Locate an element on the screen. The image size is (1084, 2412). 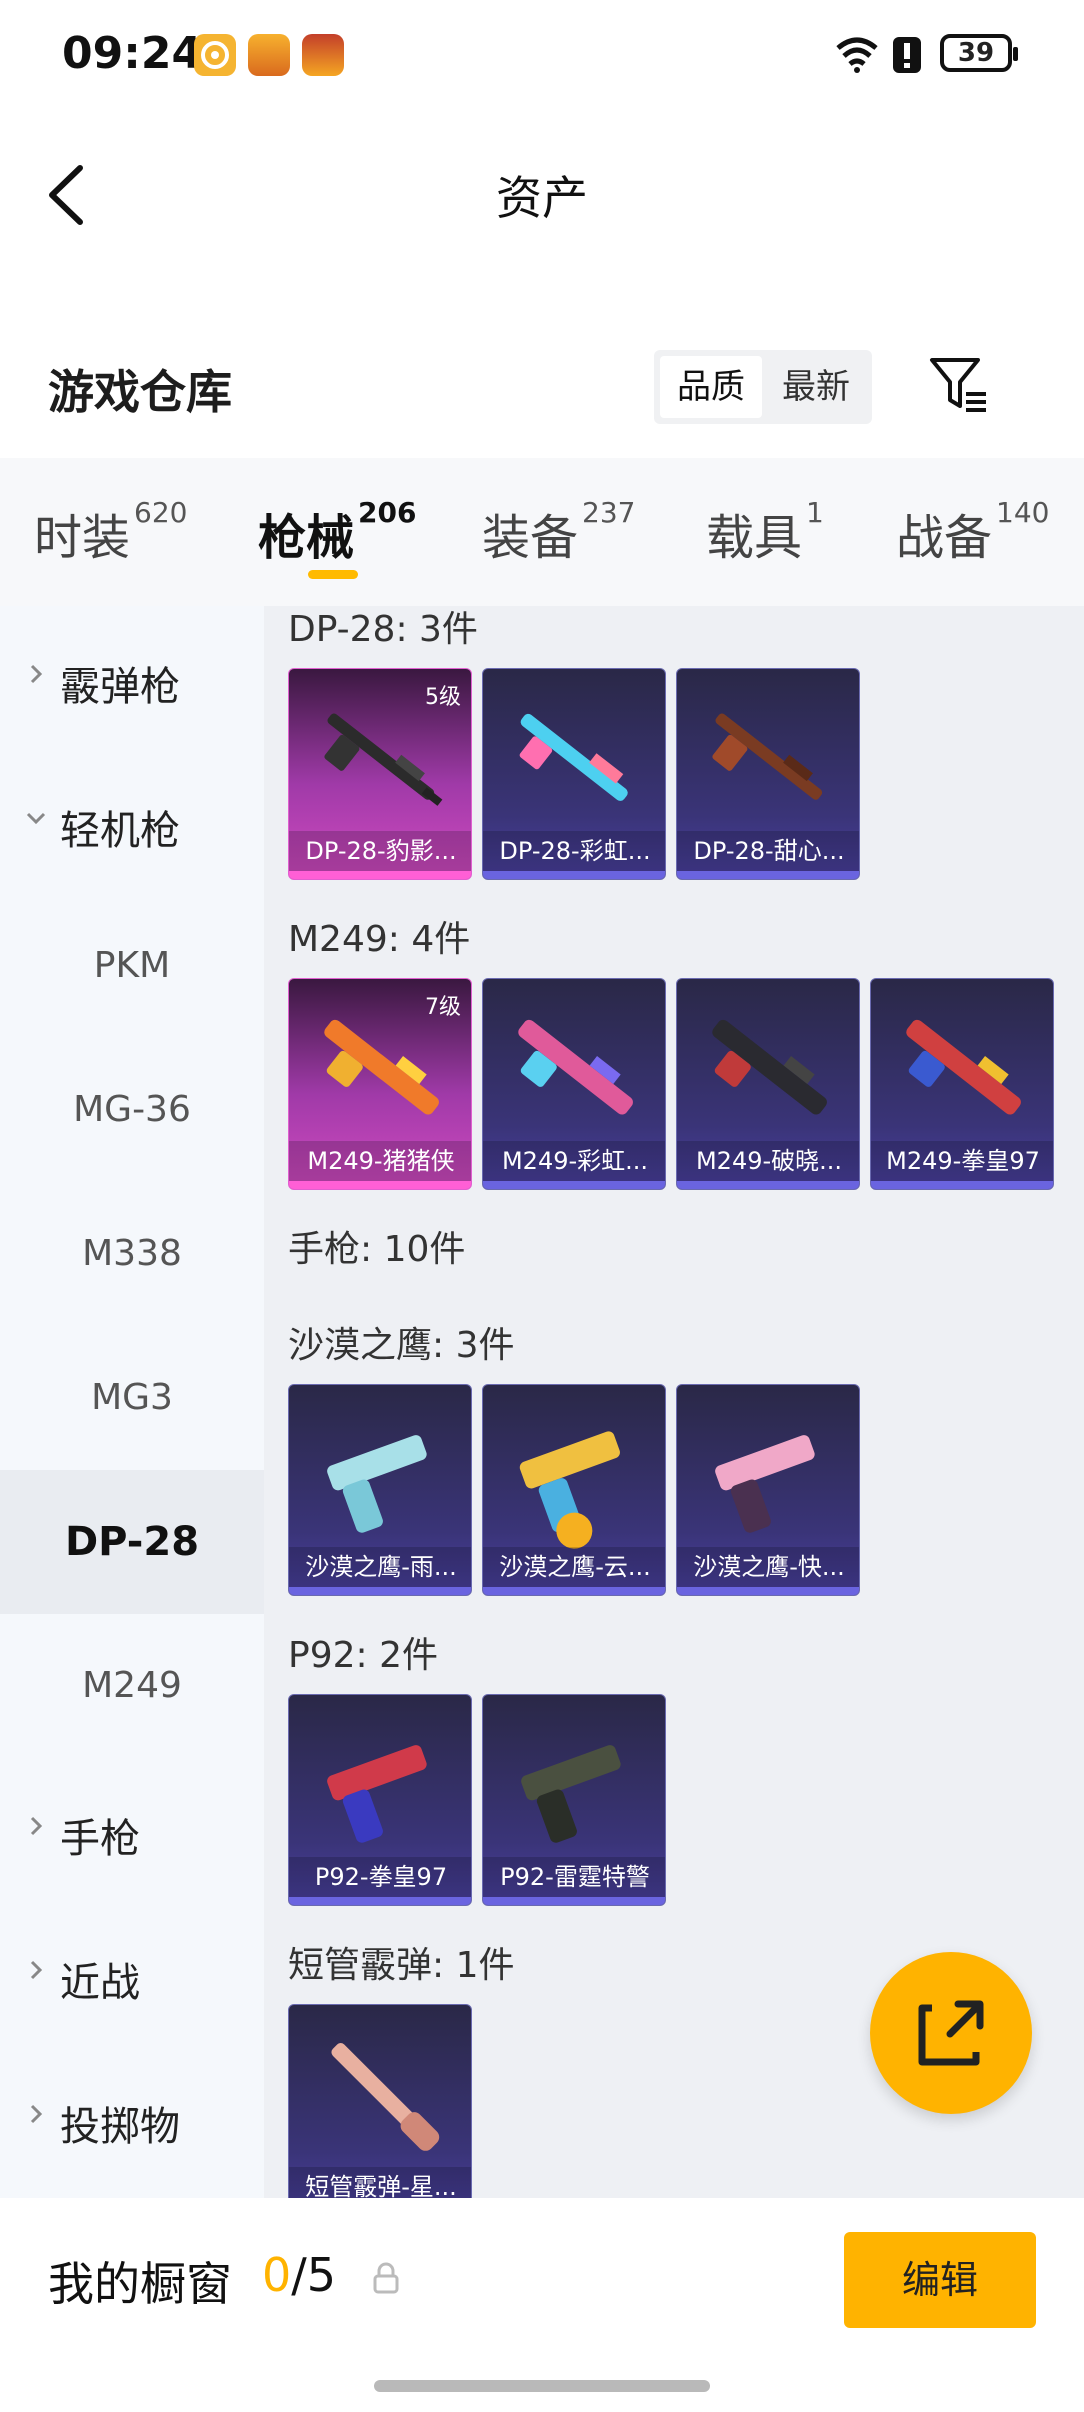
alert-icon is located at coordinates (907, 55).